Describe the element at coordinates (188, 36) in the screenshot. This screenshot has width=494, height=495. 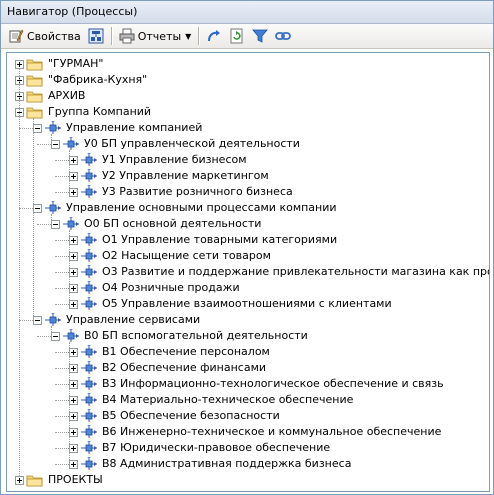
I see `chevron-down-icon: ▼` at that location.